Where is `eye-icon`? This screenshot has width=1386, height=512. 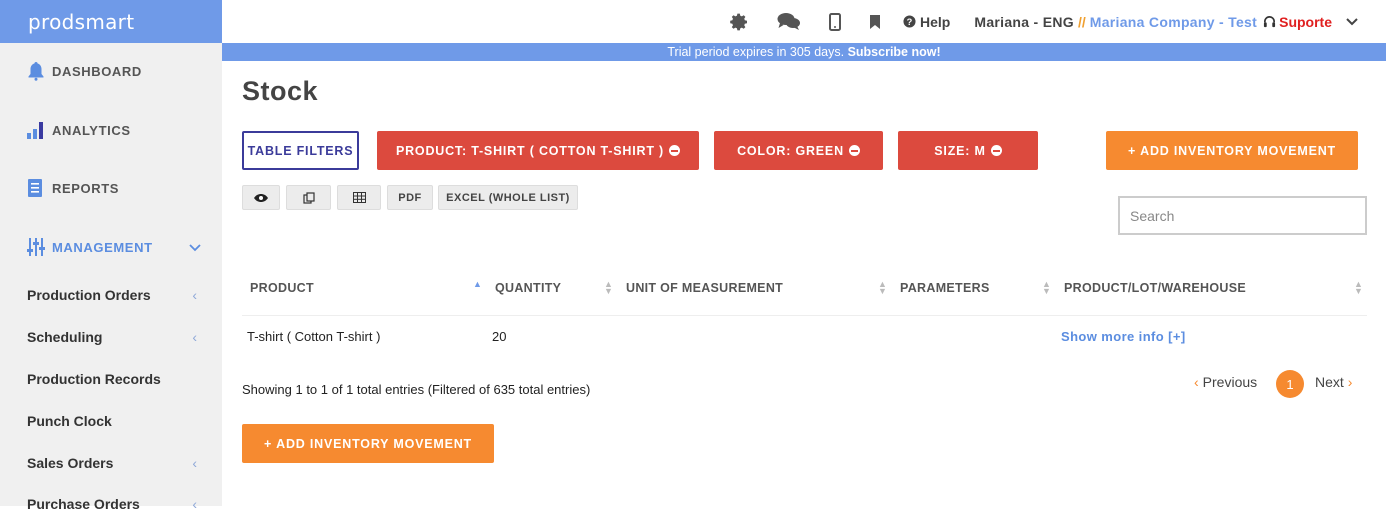 eye-icon is located at coordinates (261, 197).